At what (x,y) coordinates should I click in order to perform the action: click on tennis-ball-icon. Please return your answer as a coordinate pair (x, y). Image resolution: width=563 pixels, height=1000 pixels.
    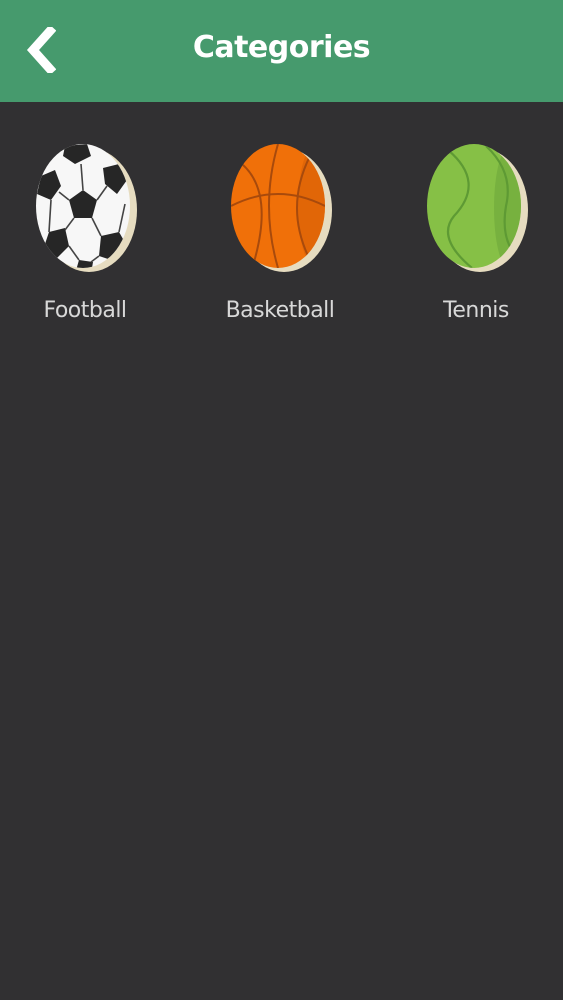
    Looking at the image, I should click on (477, 208).